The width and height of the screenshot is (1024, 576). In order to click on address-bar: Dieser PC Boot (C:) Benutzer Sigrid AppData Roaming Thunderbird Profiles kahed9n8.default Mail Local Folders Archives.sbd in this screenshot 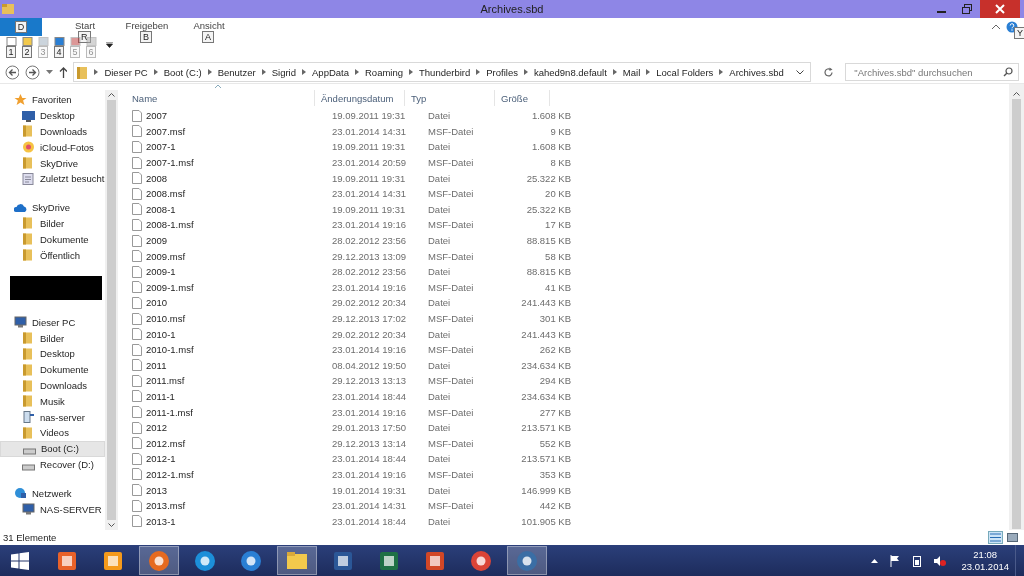, I will do `click(442, 72)`.